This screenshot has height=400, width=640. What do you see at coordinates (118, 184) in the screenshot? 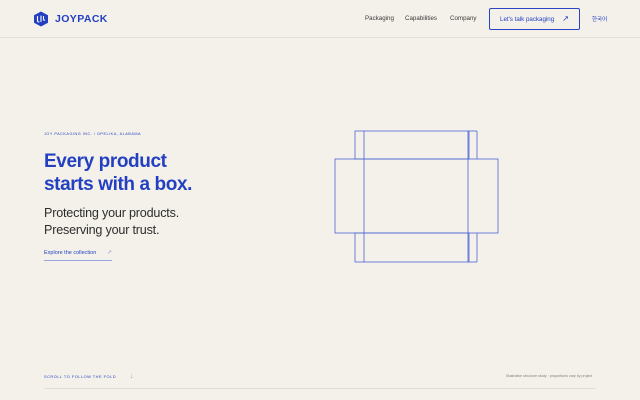
I see `headline-line-2: starts with a box.` at bounding box center [118, 184].